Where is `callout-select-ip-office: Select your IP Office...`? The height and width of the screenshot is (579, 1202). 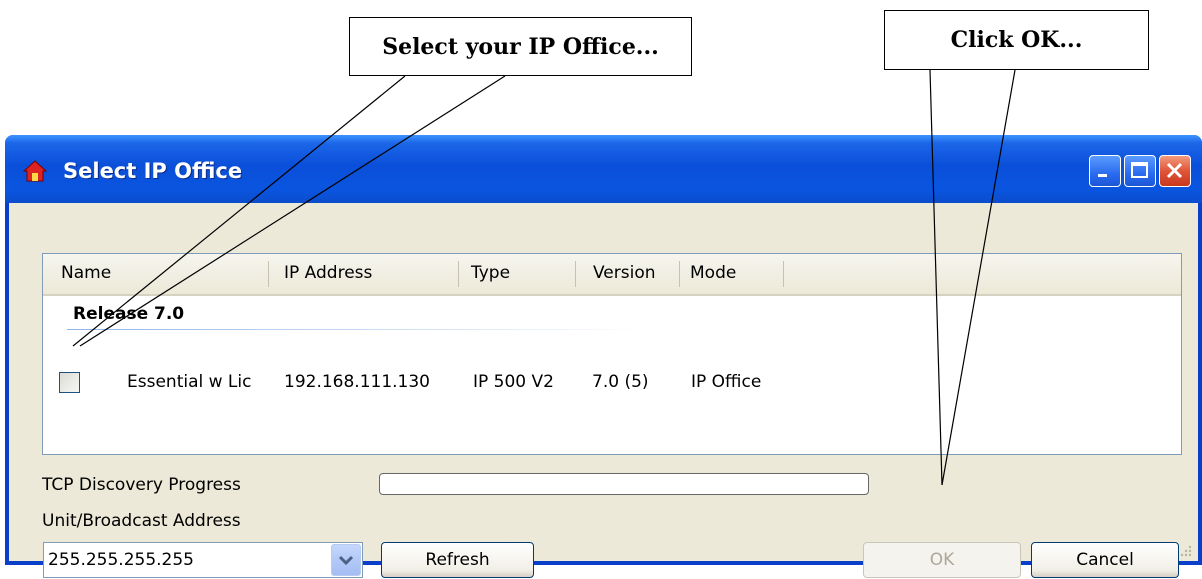 callout-select-ip-office: Select your IP Office... is located at coordinates (520, 46).